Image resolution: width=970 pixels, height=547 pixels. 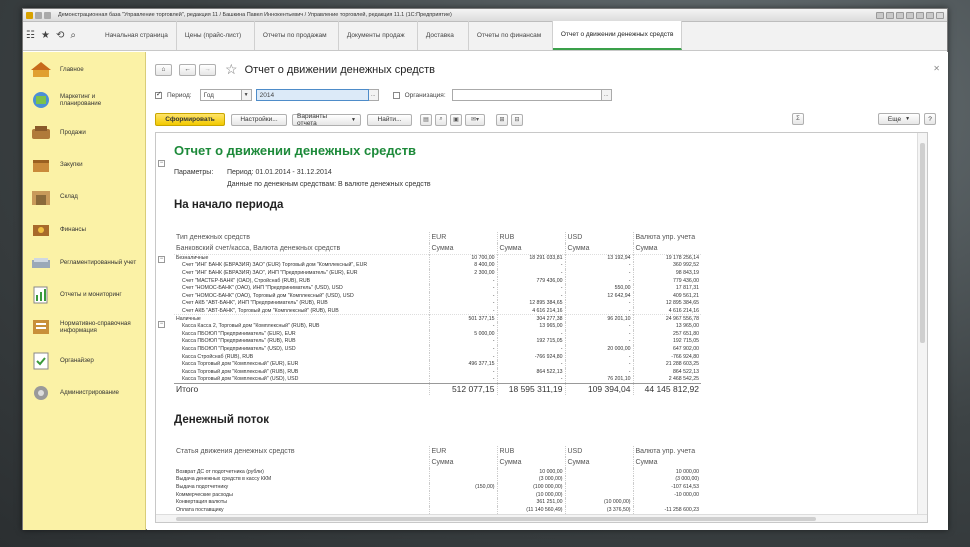 I want to click on vertical-scrollbar, so click(x=922, y=327).